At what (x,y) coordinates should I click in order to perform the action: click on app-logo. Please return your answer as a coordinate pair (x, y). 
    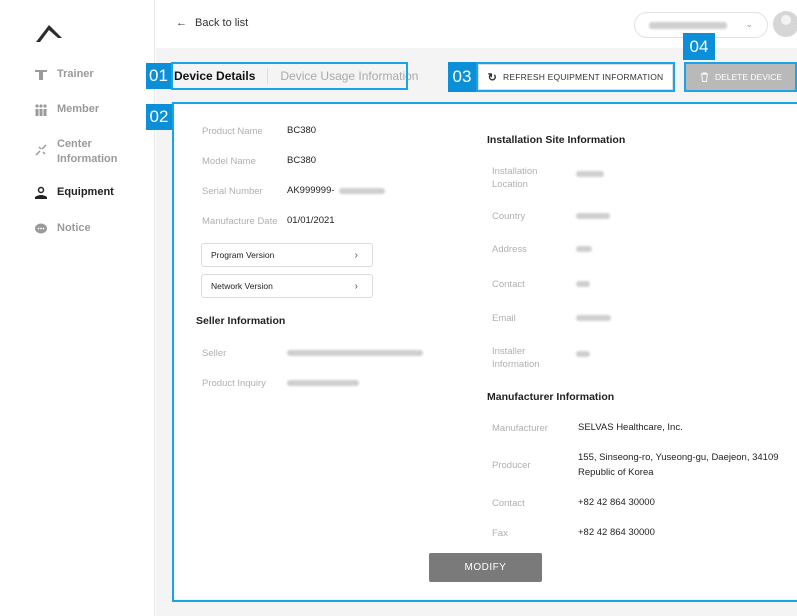
    Looking at the image, I should click on (49, 35).